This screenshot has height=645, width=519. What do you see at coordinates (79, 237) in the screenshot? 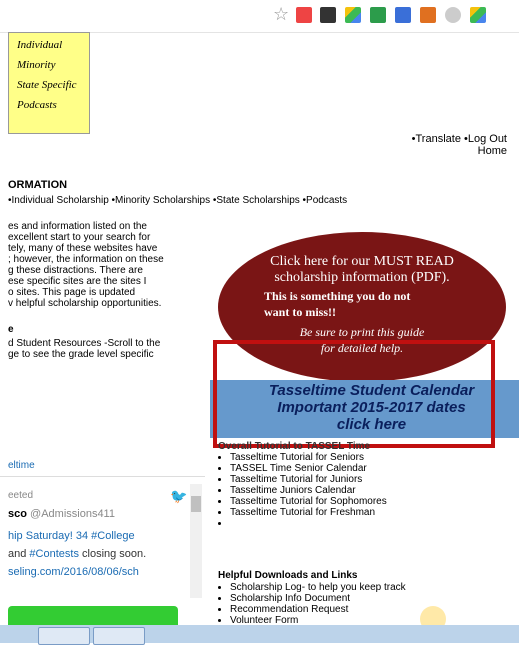
I see `para-line: excellent start to your search for` at bounding box center [79, 237].